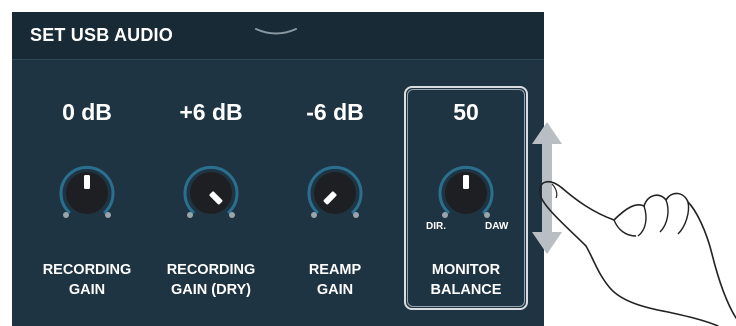 This screenshot has width=736, height=326. I want to click on recording-gain-value: 0 dB, so click(87, 112).